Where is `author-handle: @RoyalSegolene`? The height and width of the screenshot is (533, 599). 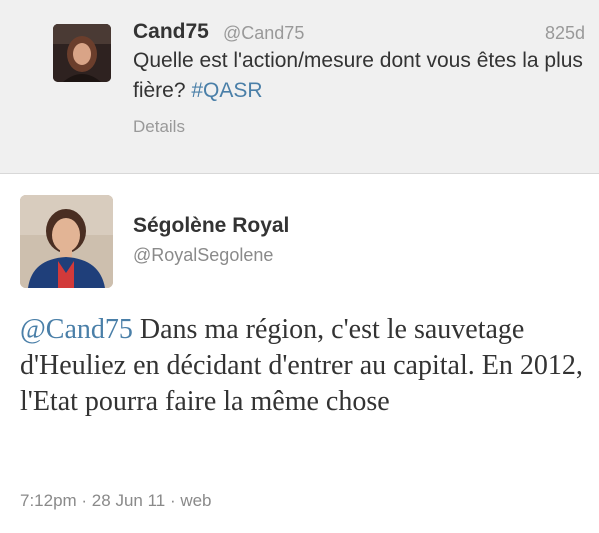
author-handle: @RoyalSegolene is located at coordinates (203, 255).